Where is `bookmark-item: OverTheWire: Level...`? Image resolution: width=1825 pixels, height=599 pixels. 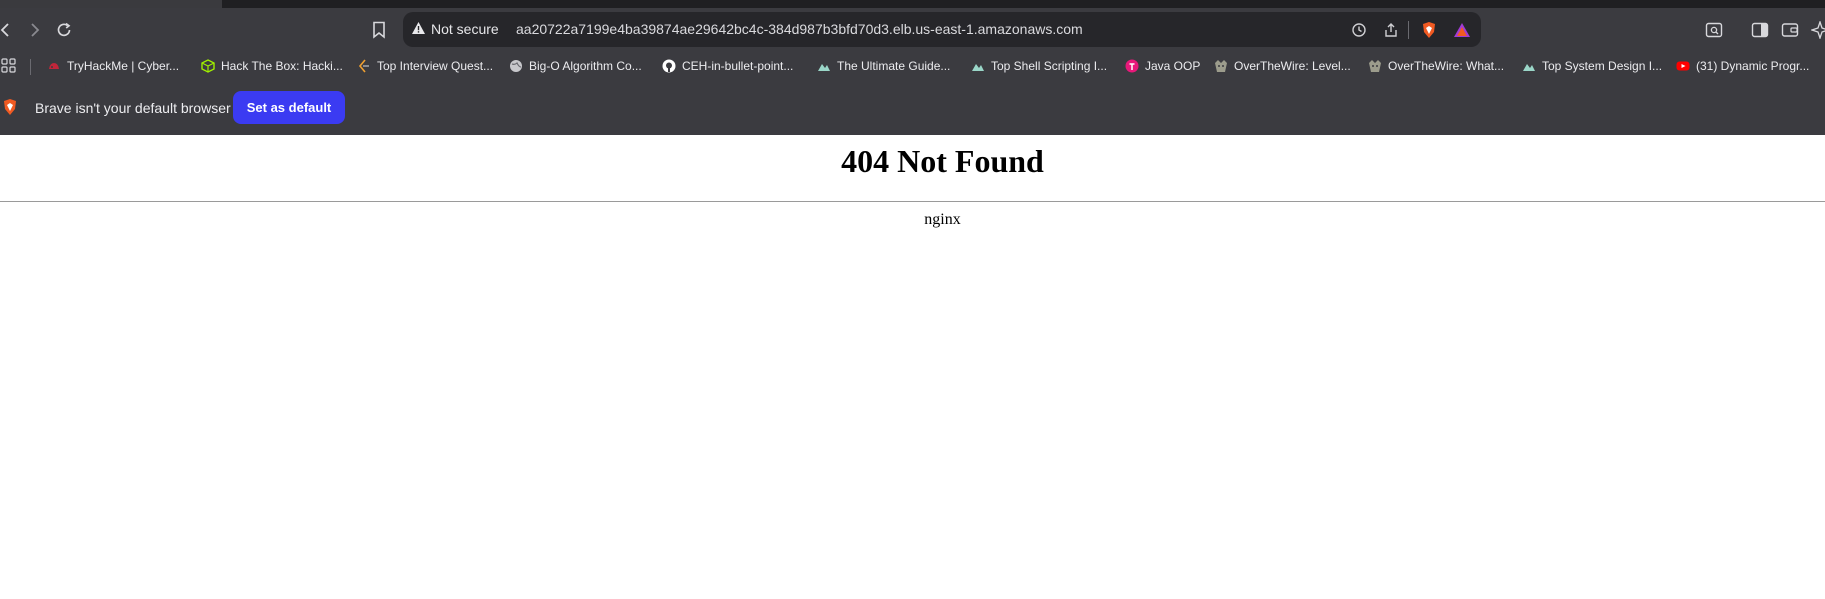
bookmark-item: OverTheWire: Level... is located at coordinates (1282, 66).